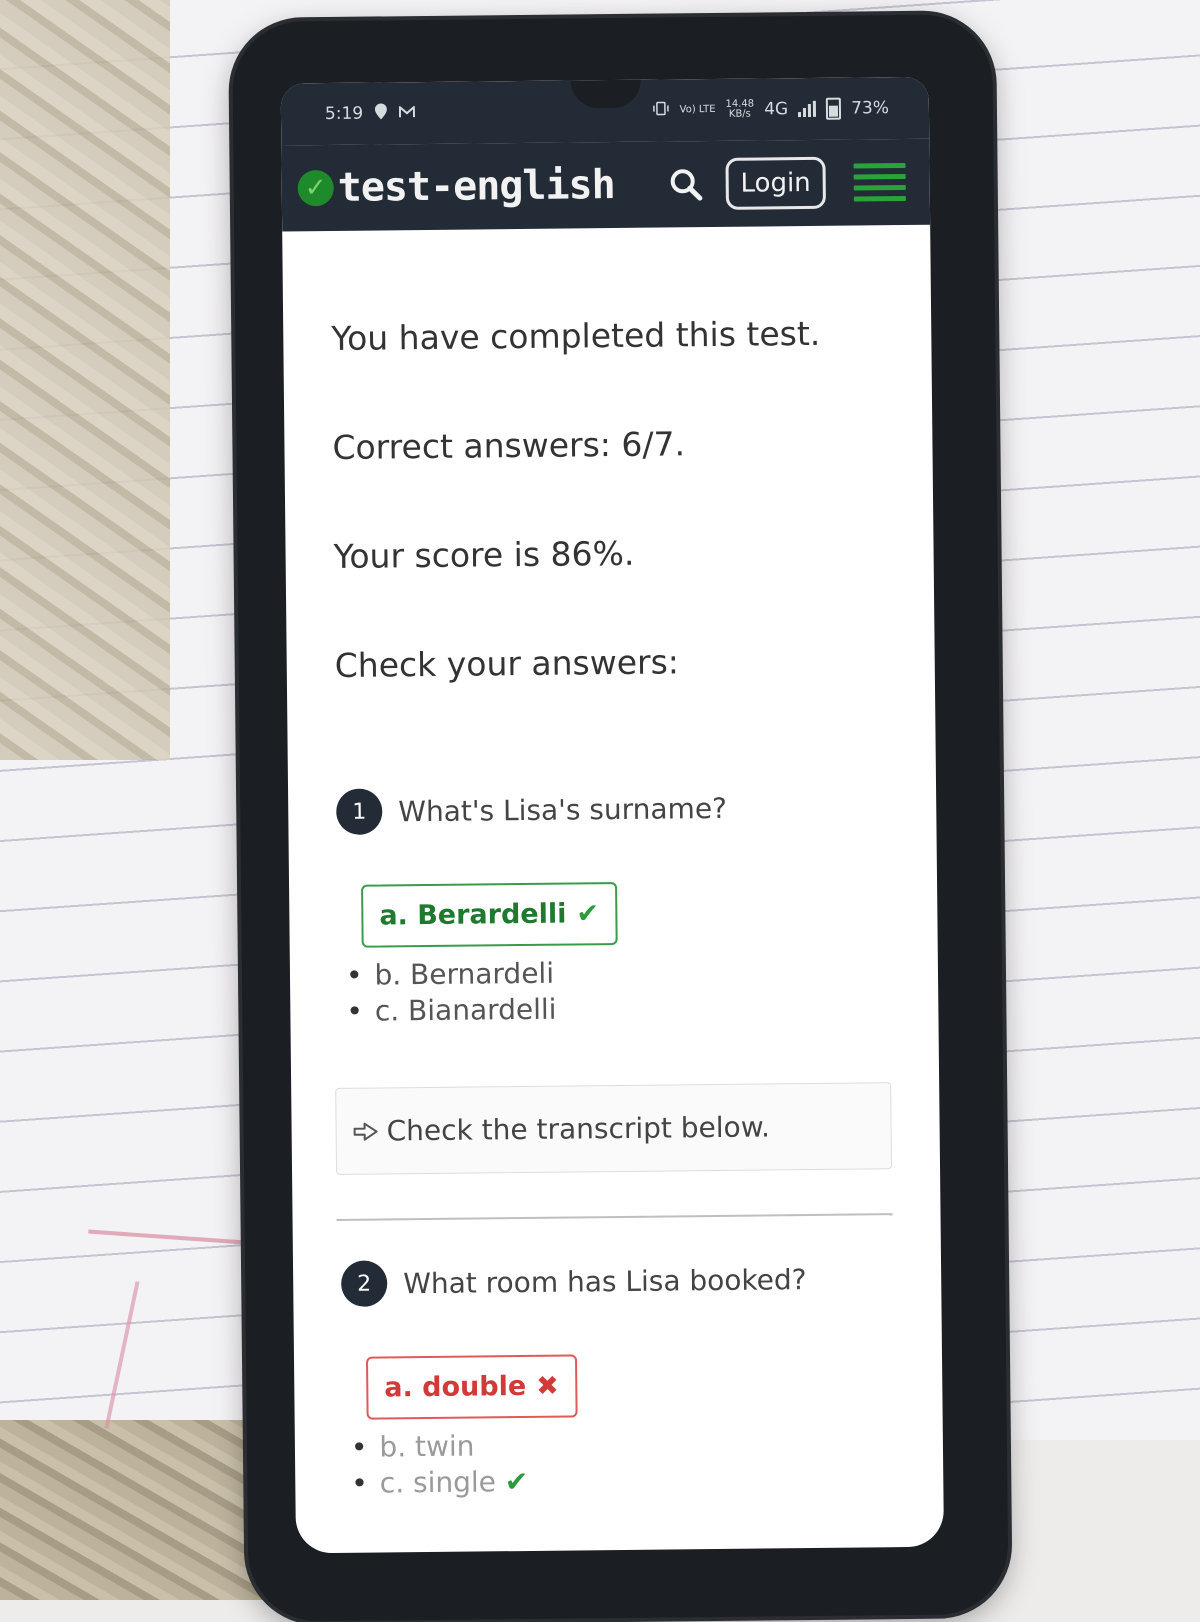  I want to click on status-time: 5:19, so click(344, 114).